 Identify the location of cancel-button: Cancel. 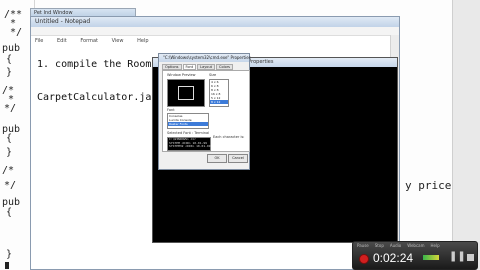
(238, 158).